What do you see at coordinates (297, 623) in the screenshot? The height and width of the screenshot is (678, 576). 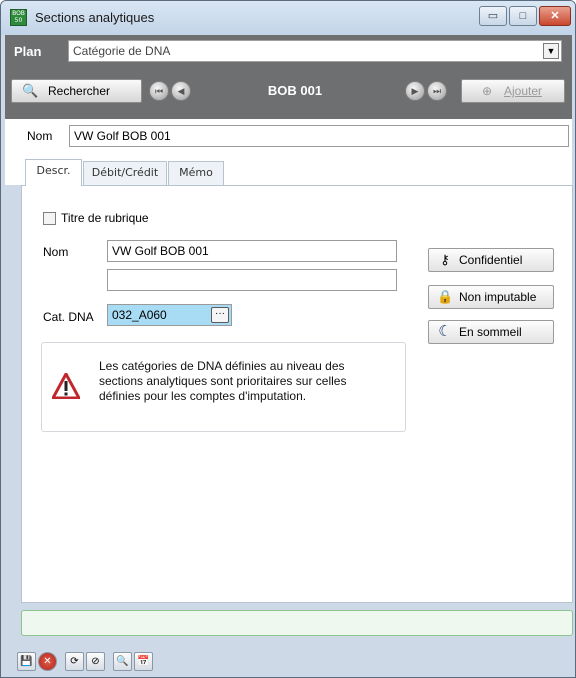 I see `status-bar` at bounding box center [297, 623].